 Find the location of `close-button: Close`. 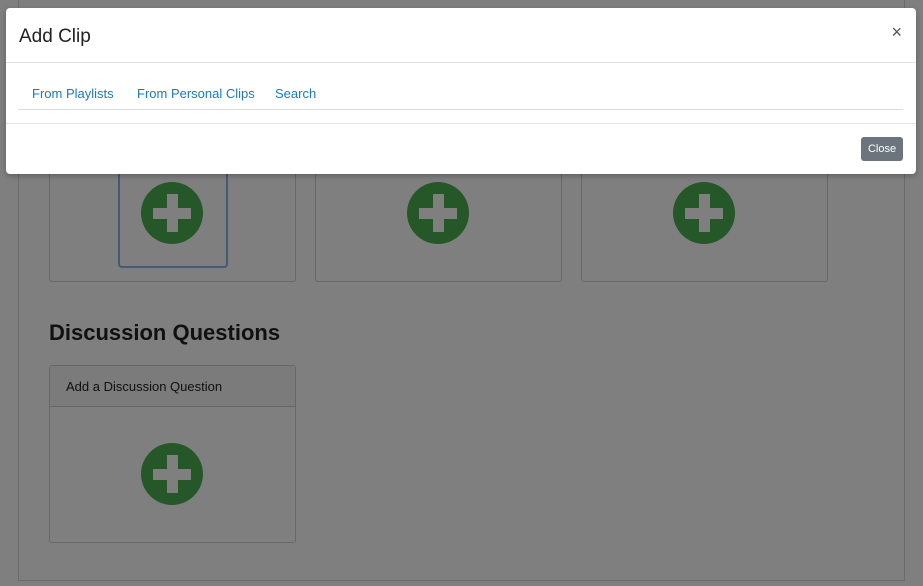

close-button: Close is located at coordinates (882, 149).